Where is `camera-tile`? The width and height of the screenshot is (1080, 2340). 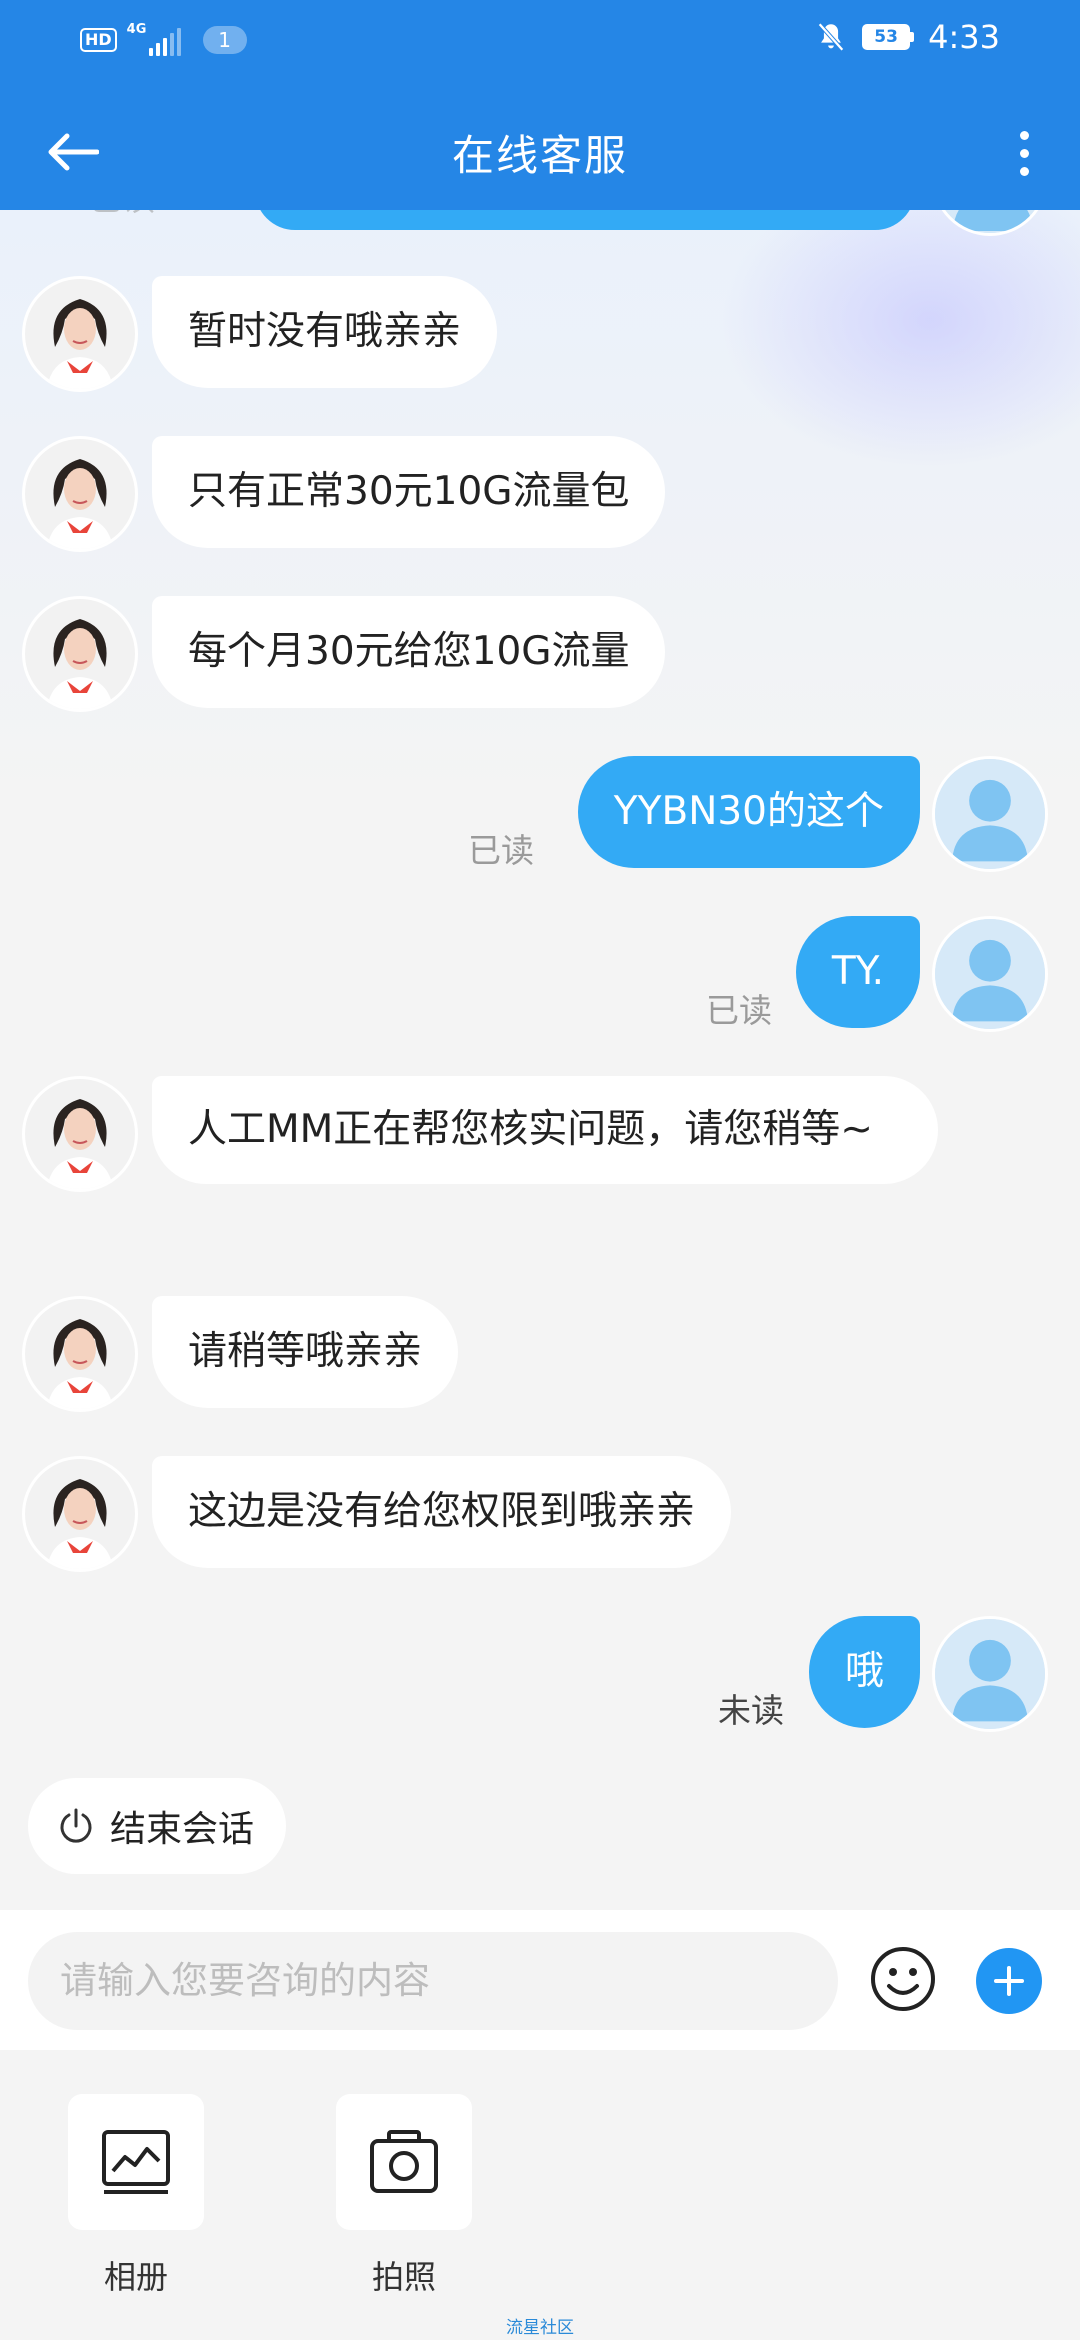
camera-tile is located at coordinates (404, 2162).